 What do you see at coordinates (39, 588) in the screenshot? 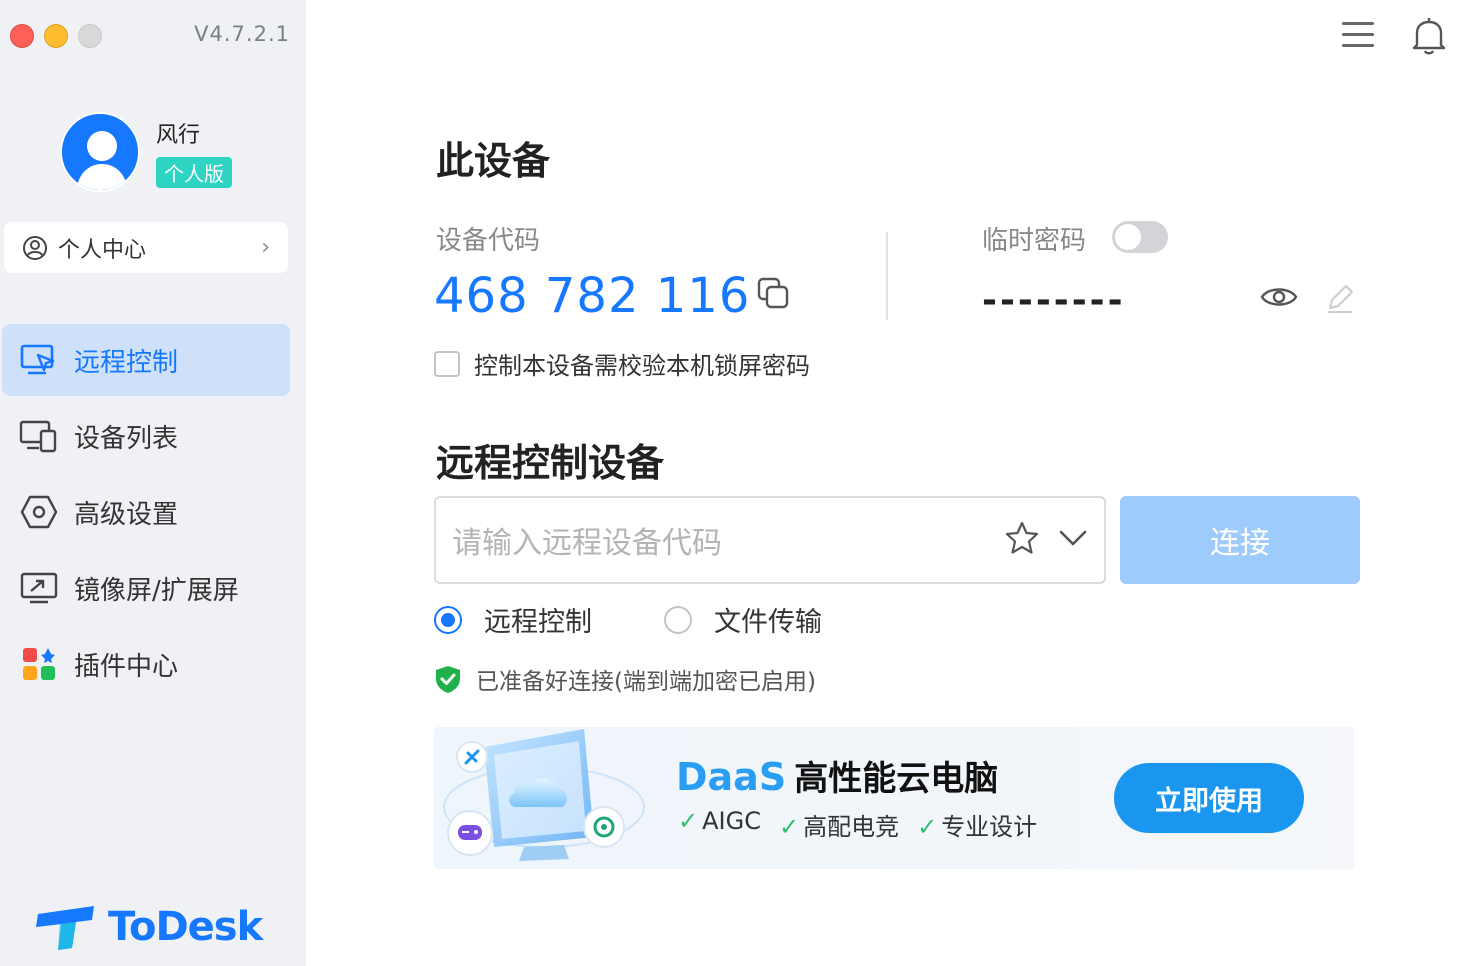
I see `mirror-screen-icon` at bounding box center [39, 588].